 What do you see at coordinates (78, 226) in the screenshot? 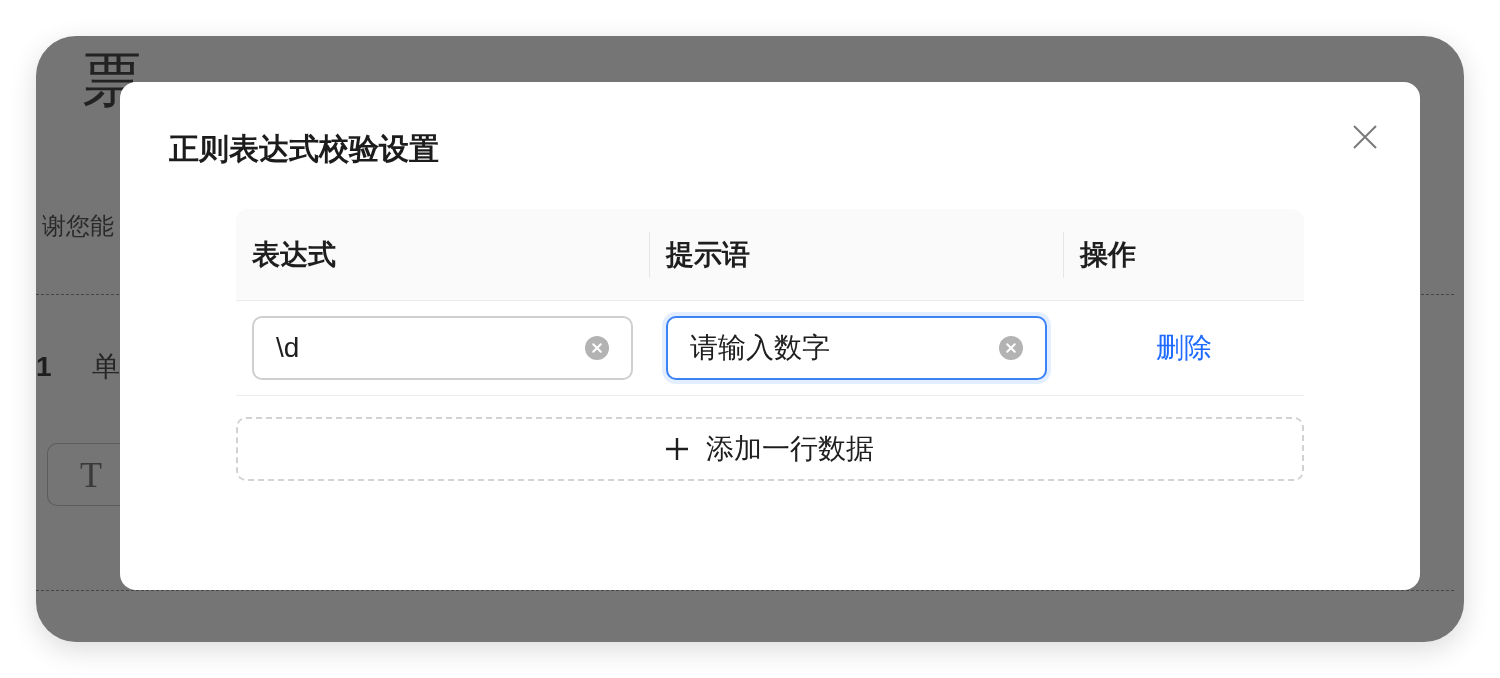
I see `intro-text: 谢您能` at bounding box center [78, 226].